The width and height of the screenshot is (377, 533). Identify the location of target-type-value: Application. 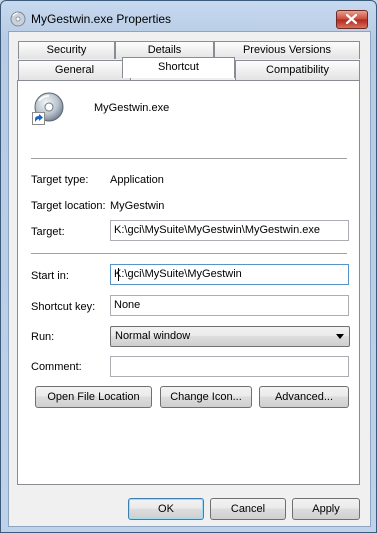
(137, 180).